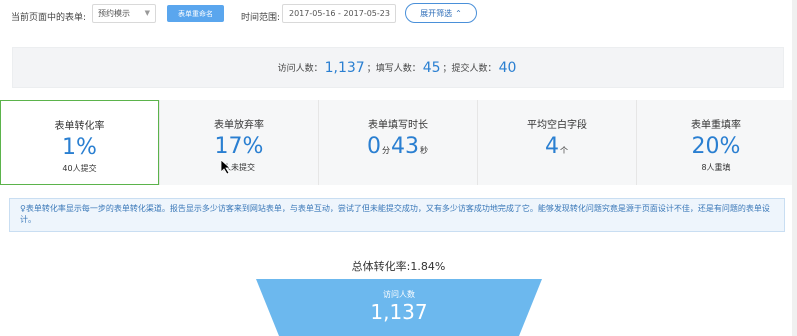 The width and height of the screenshot is (797, 336). Describe the element at coordinates (405, 146) in the screenshot. I see `seconds-value: 43` at that location.